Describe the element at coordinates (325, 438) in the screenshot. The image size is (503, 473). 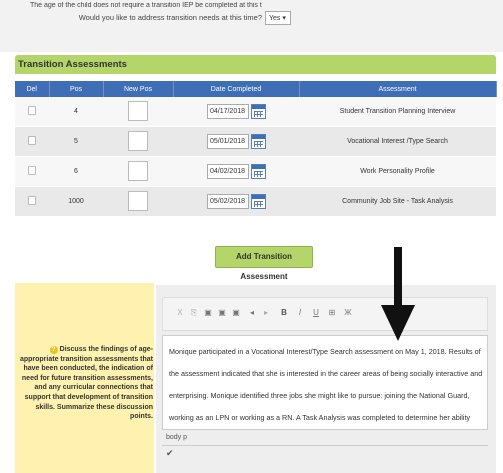
I see `editor-statusbar: body p` at that location.